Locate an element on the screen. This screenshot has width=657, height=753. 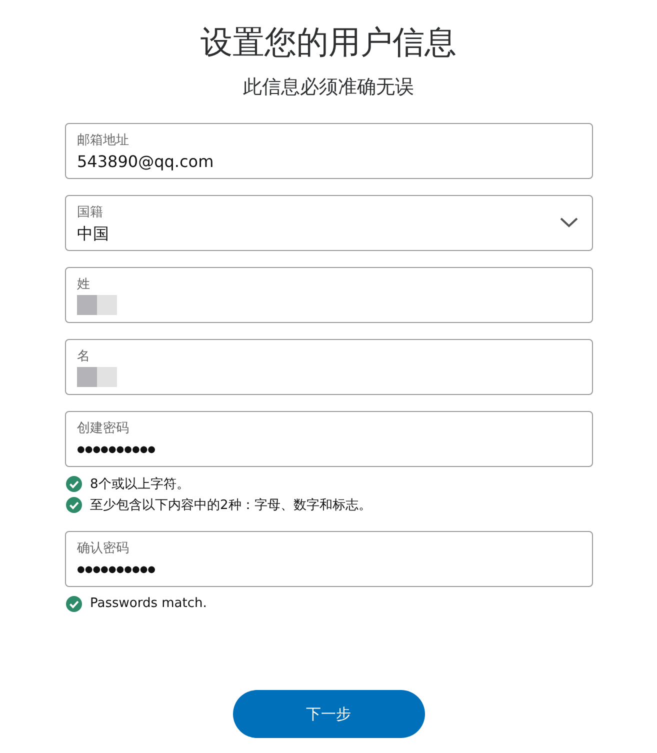
input-field: 名 is located at coordinates (329, 367).